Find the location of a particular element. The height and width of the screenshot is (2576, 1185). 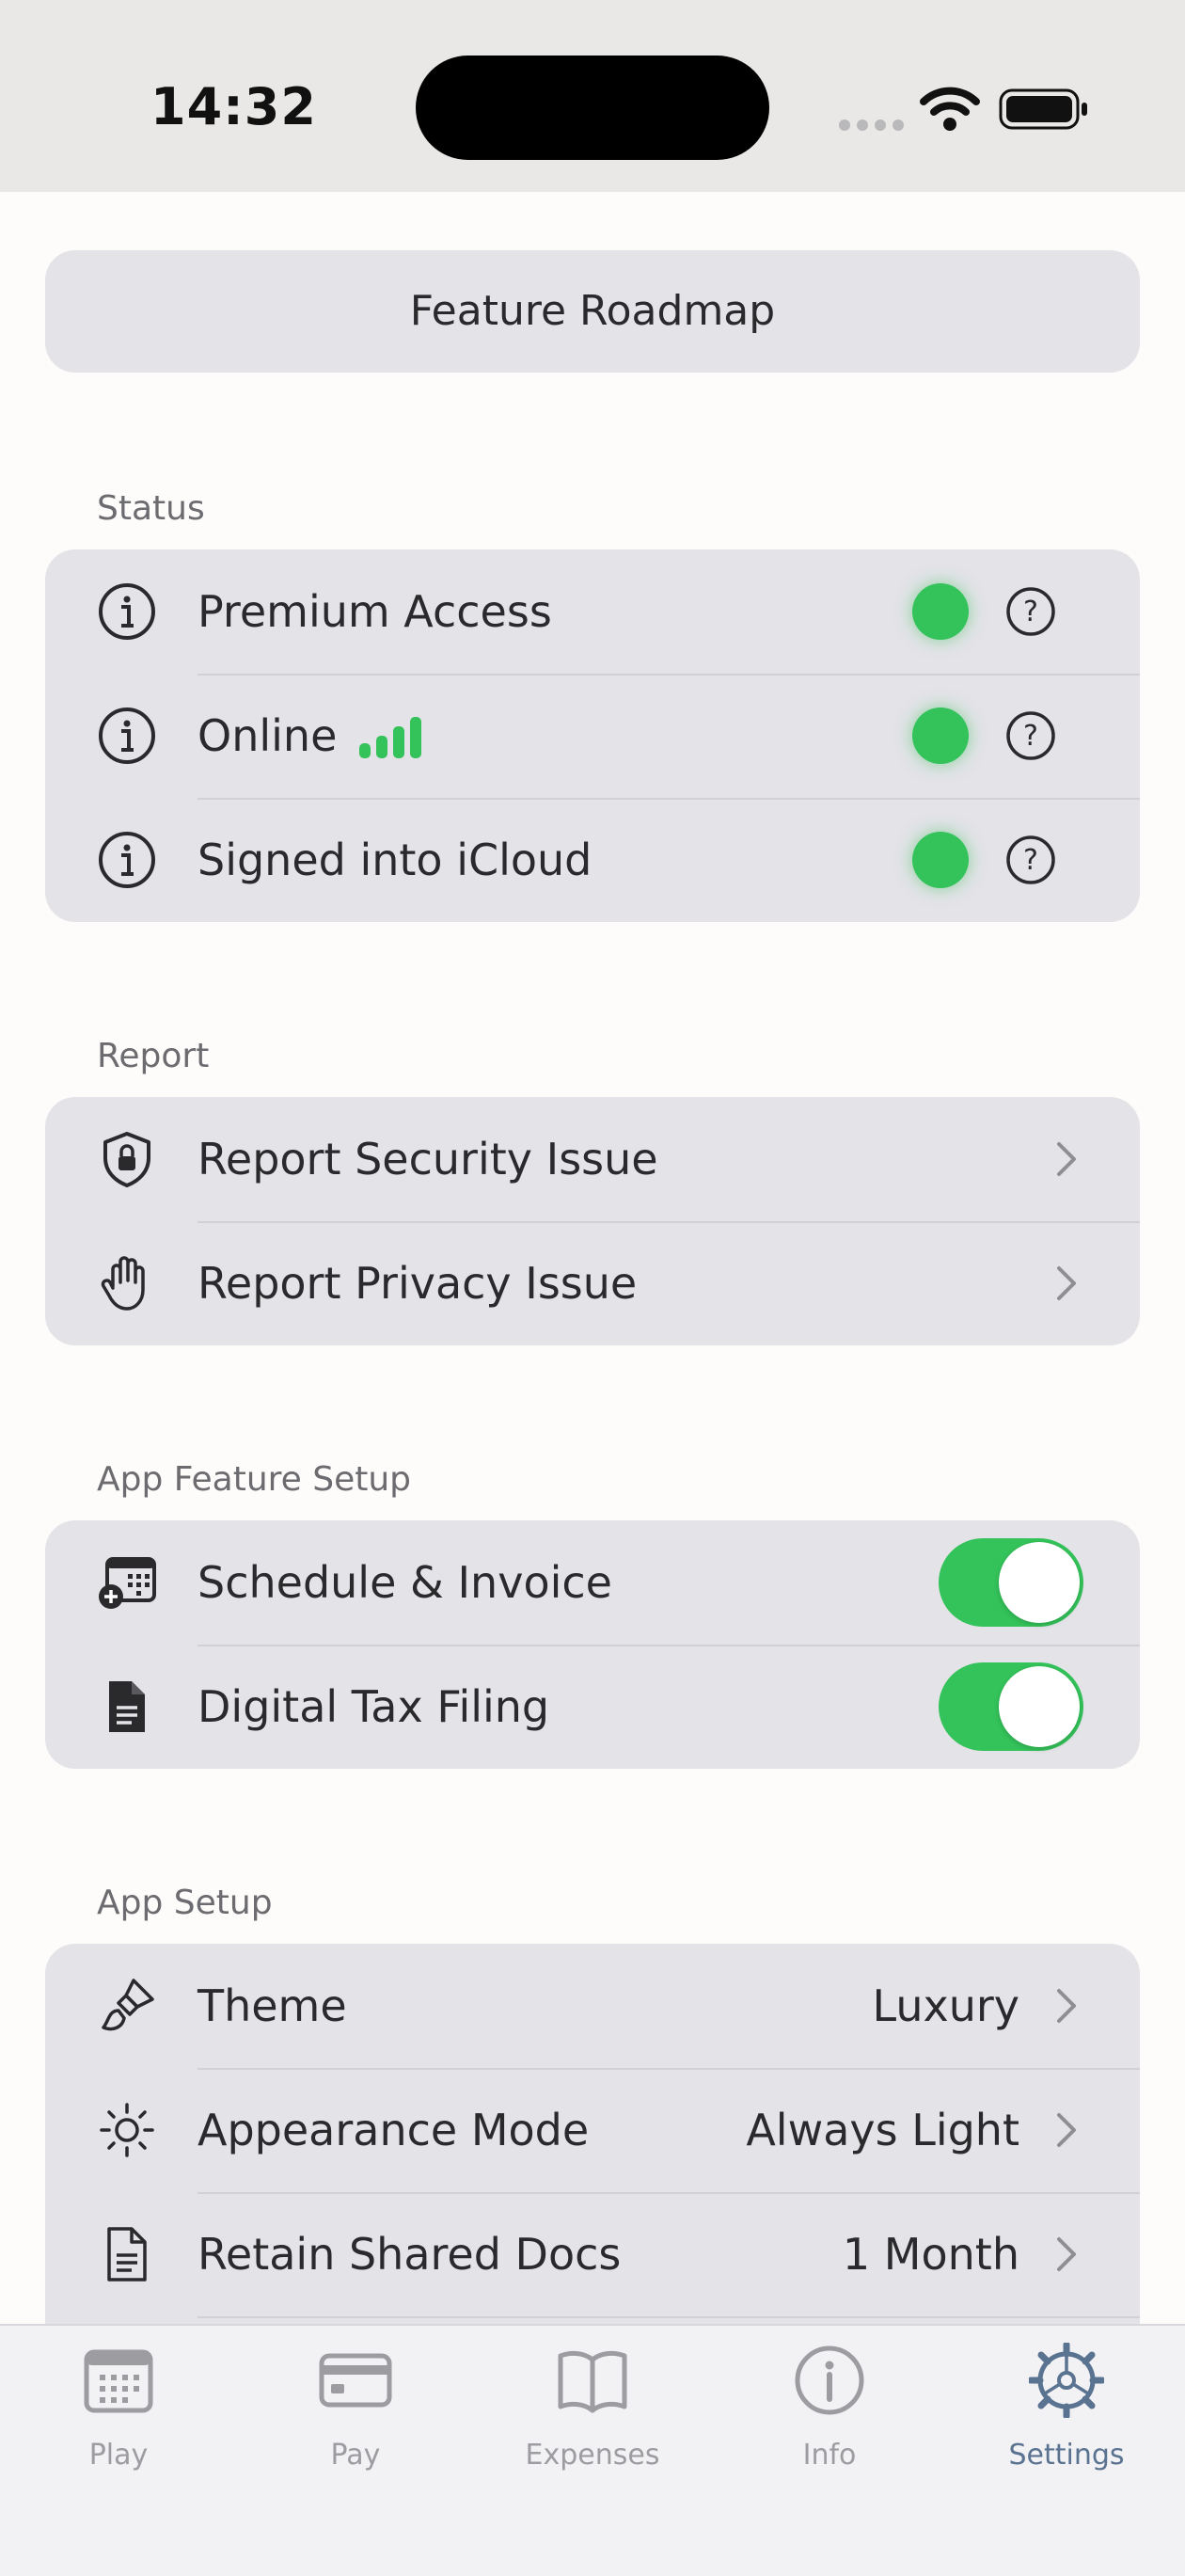

tab-label: Expenses is located at coordinates (592, 2456).